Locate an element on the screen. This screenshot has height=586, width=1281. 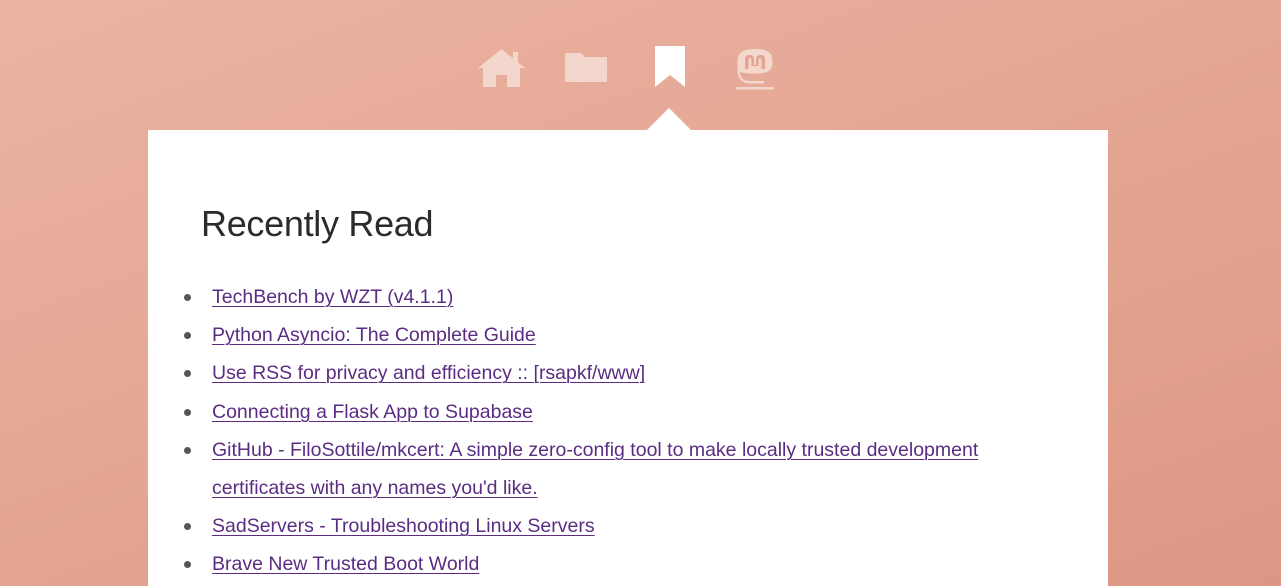
home-icon is located at coordinates (501, 68).